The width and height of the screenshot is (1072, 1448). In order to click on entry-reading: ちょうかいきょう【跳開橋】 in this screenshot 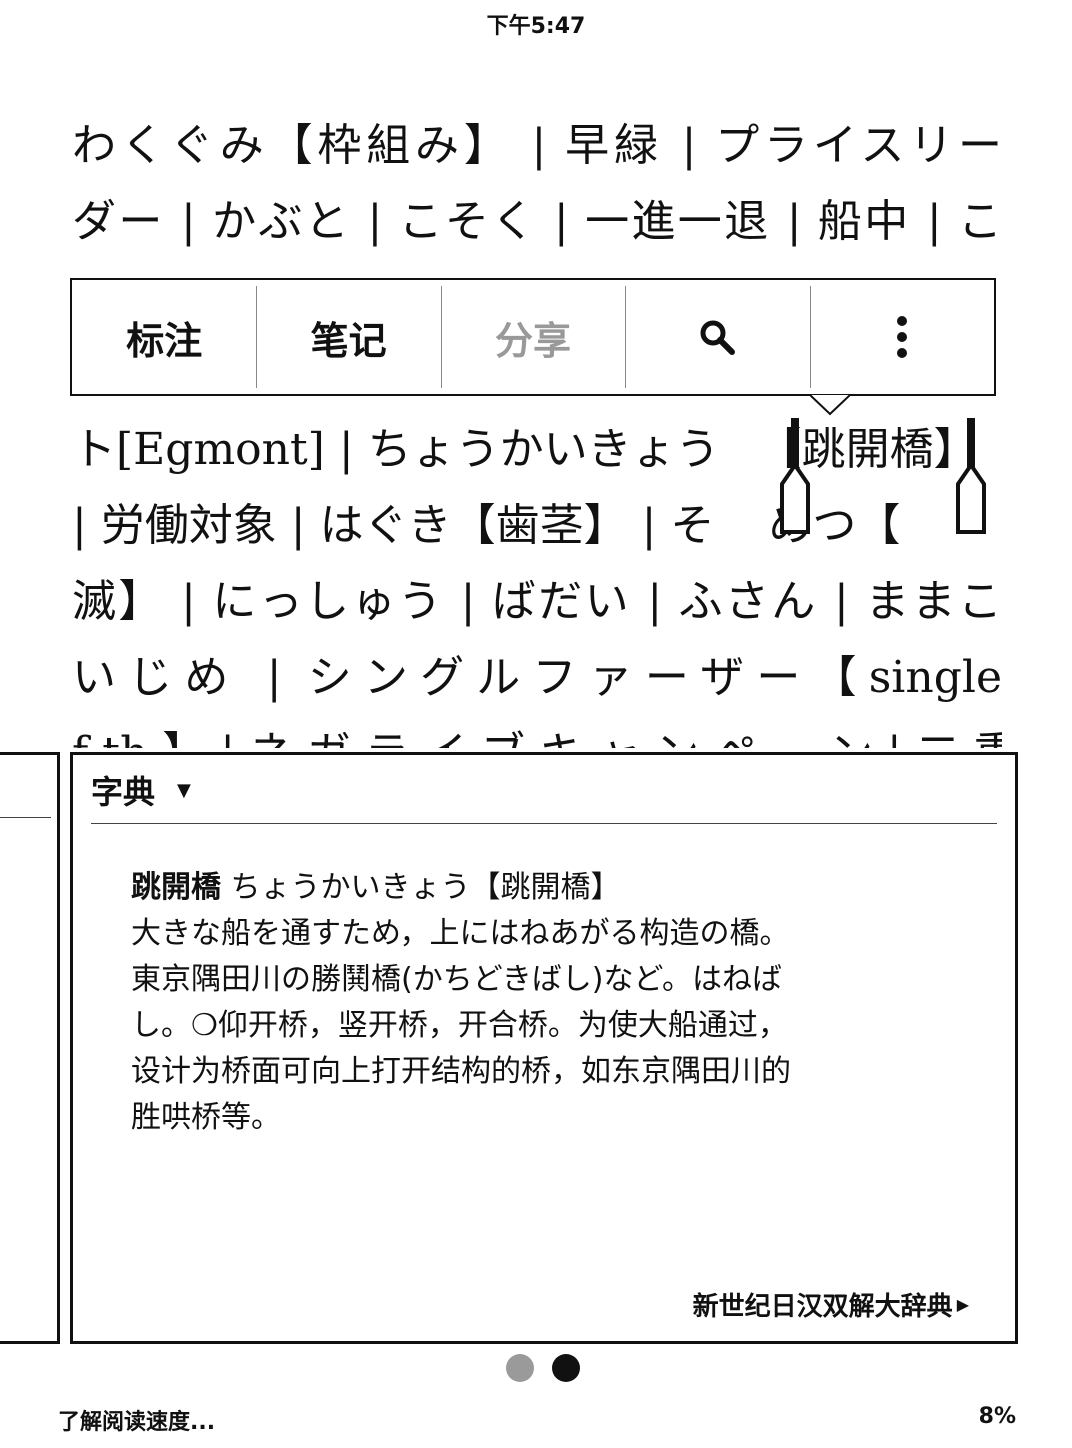, I will do `click(425, 887)`.